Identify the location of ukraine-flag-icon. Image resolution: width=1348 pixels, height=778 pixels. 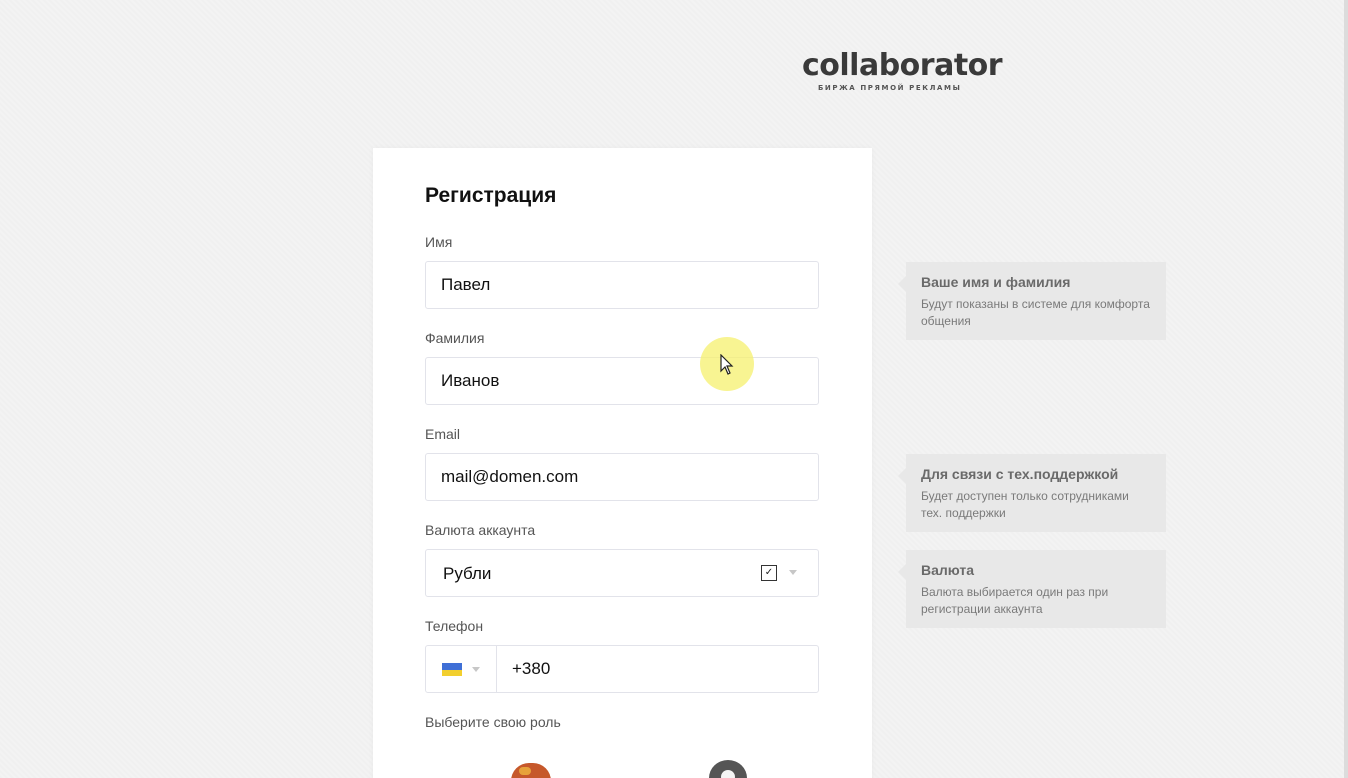
(452, 669).